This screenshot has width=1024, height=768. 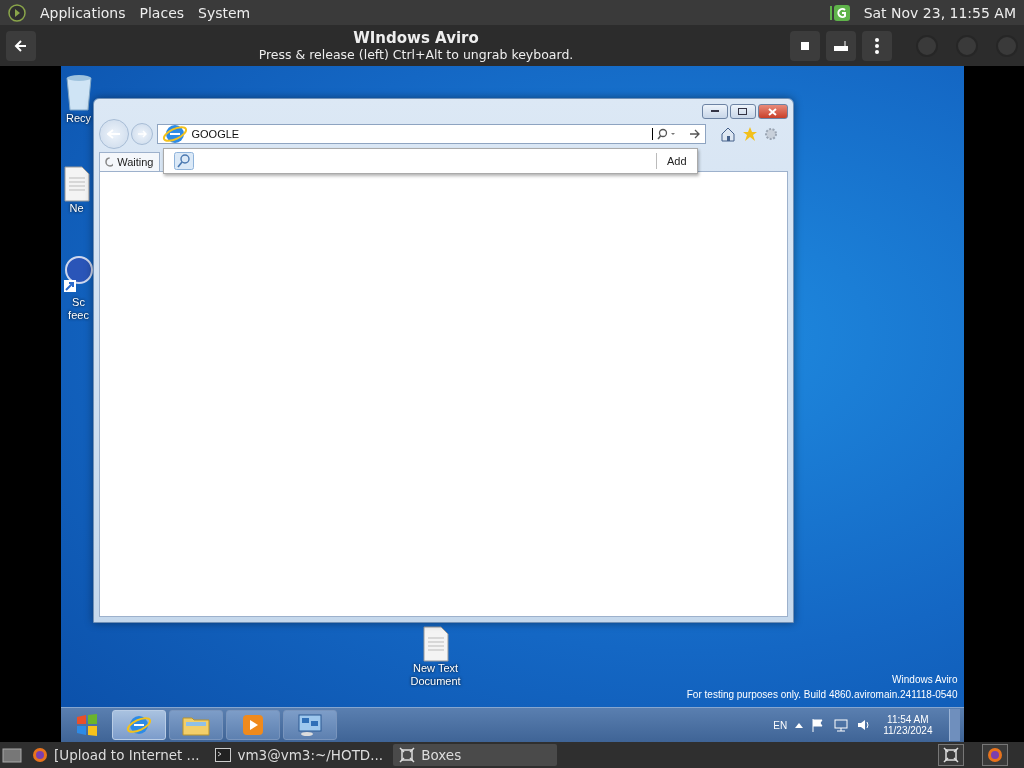 What do you see at coordinates (76, 208) in the screenshot?
I see `desktop-icon-label: Ne` at bounding box center [76, 208].